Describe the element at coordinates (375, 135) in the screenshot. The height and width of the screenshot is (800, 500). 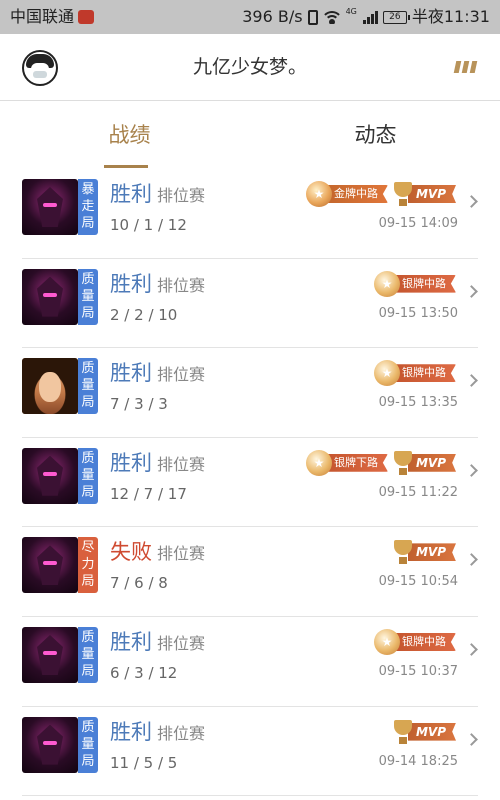
I see `tab-dynamic: 动态` at that location.